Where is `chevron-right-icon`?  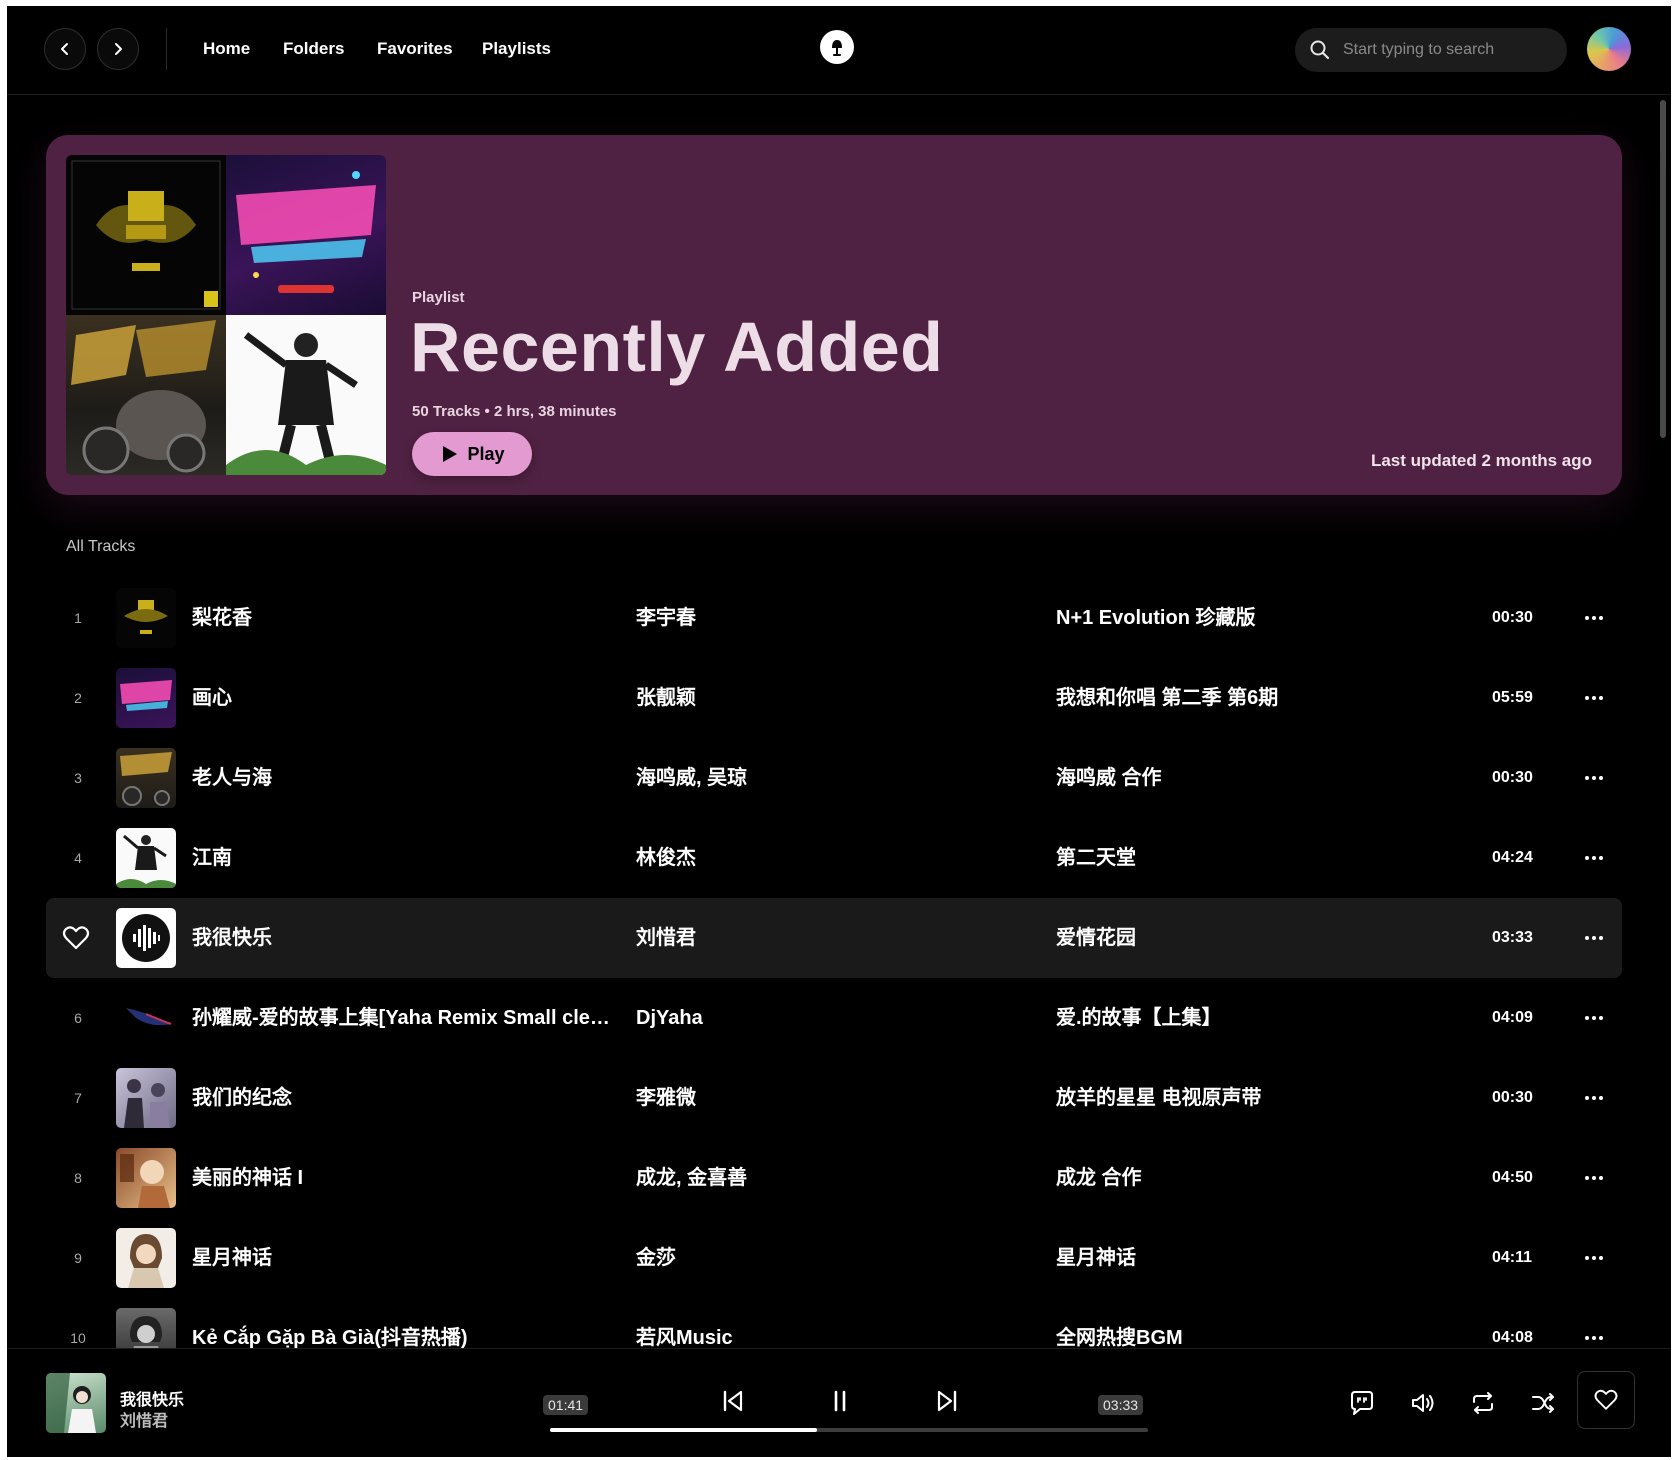 chevron-right-icon is located at coordinates (118, 49).